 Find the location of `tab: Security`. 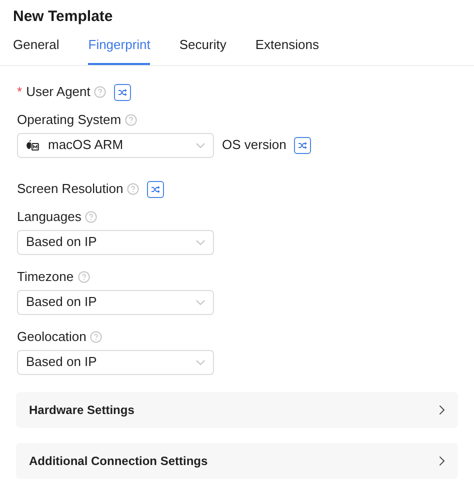

tab: Security is located at coordinates (202, 48).